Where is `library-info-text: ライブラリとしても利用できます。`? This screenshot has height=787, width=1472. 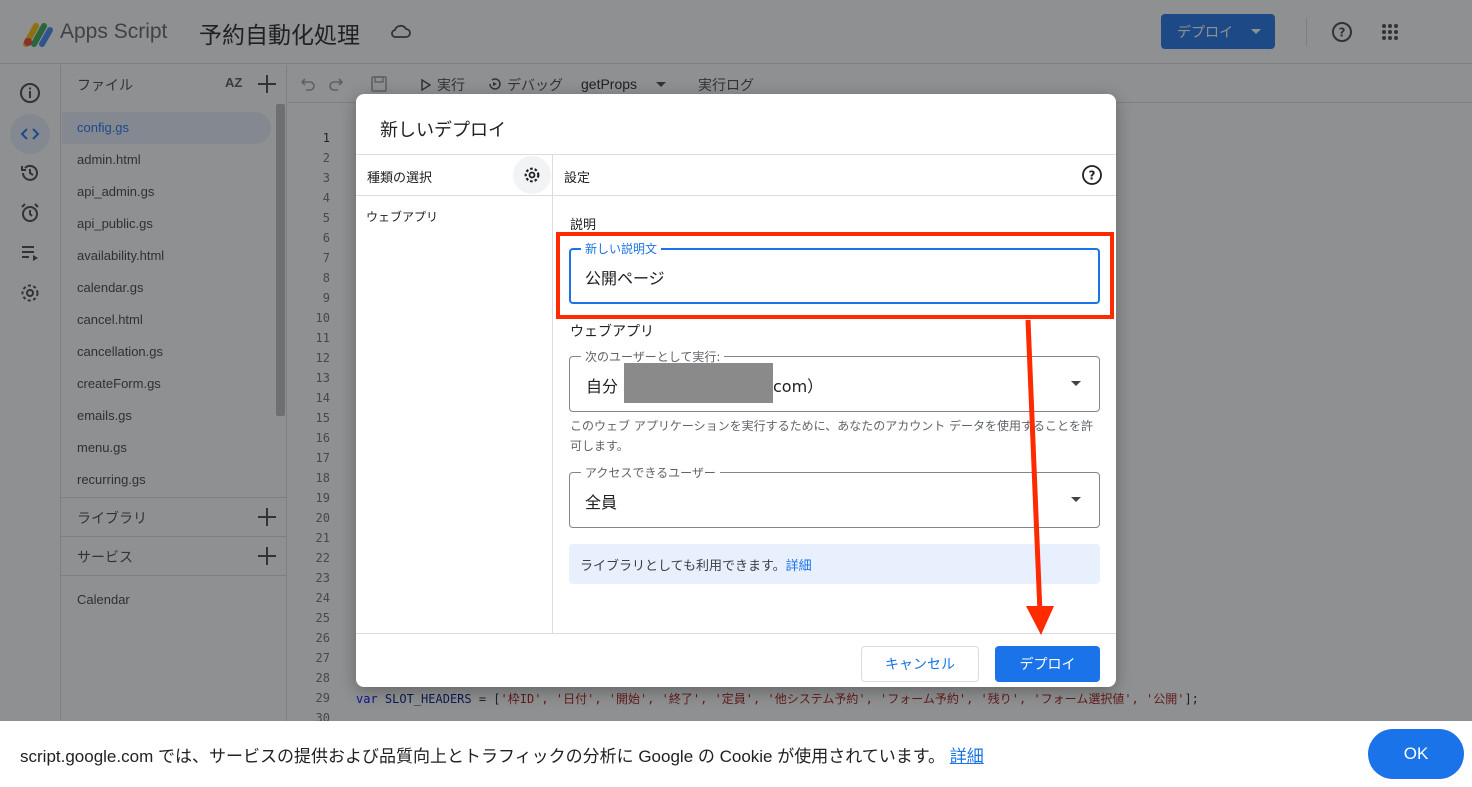 library-info-text: ライブラリとしても利用できます。 is located at coordinates (683, 566).